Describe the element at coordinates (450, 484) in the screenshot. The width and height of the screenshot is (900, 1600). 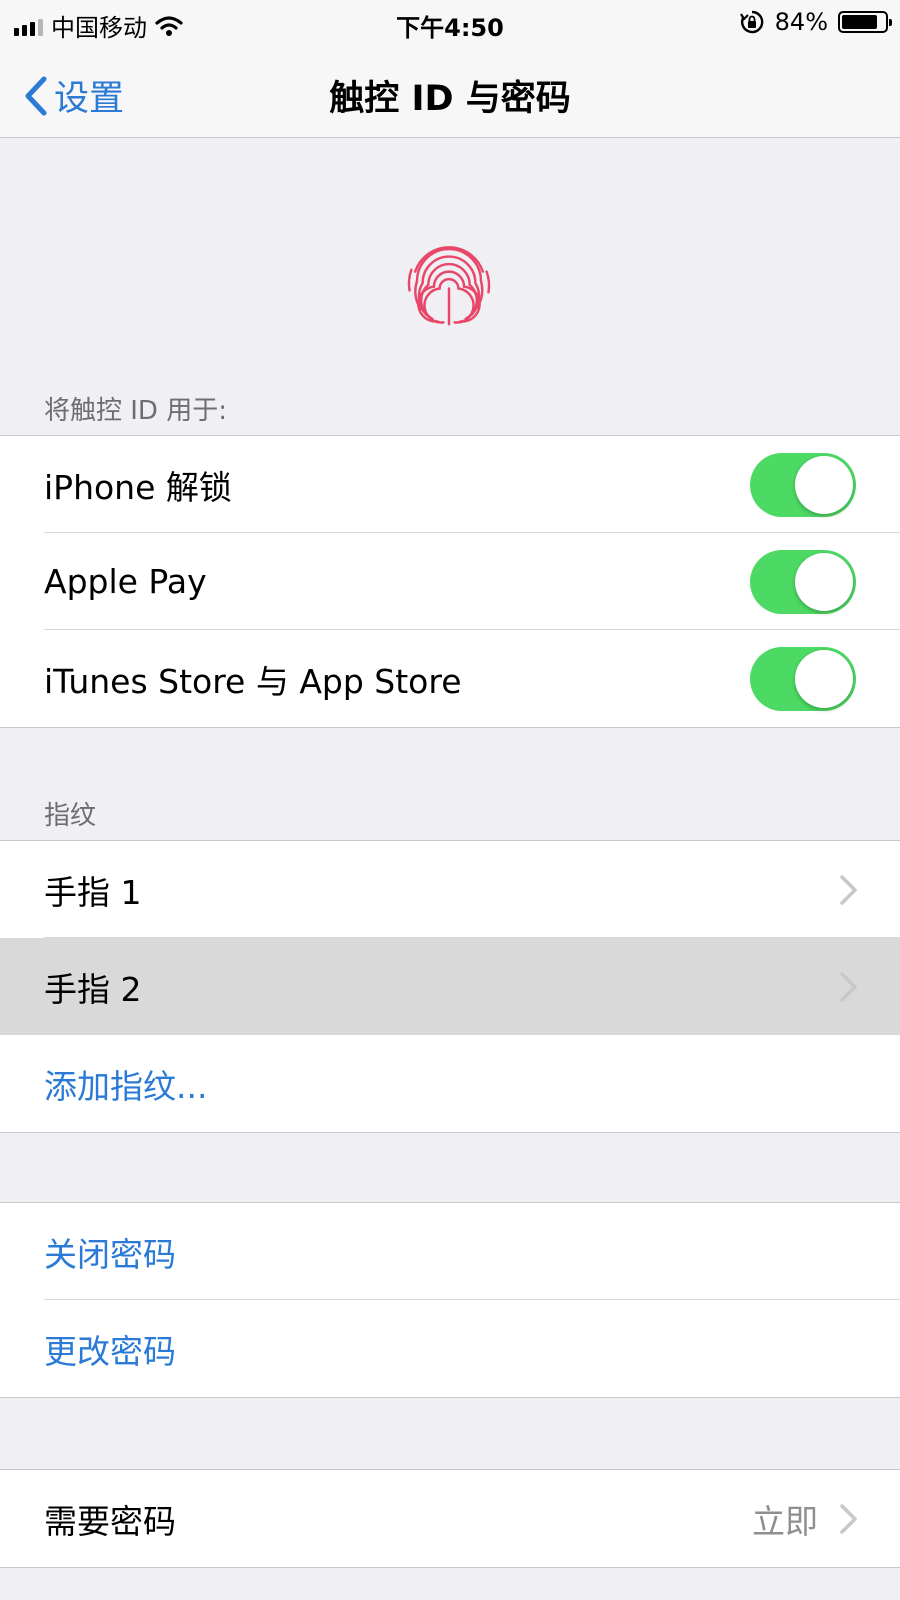
I see `option-iphone-unlock: iPhone 解锁` at that location.